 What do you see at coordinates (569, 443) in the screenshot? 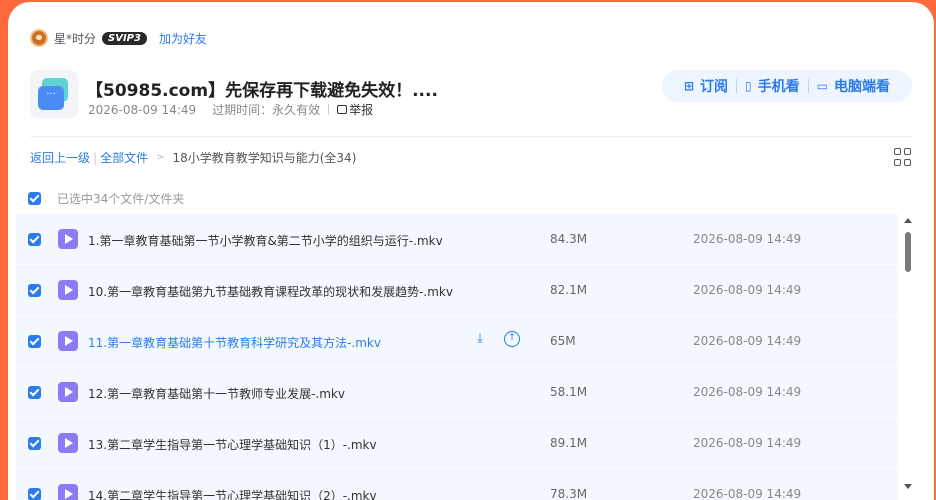
I see `file-size: 89.1M` at bounding box center [569, 443].